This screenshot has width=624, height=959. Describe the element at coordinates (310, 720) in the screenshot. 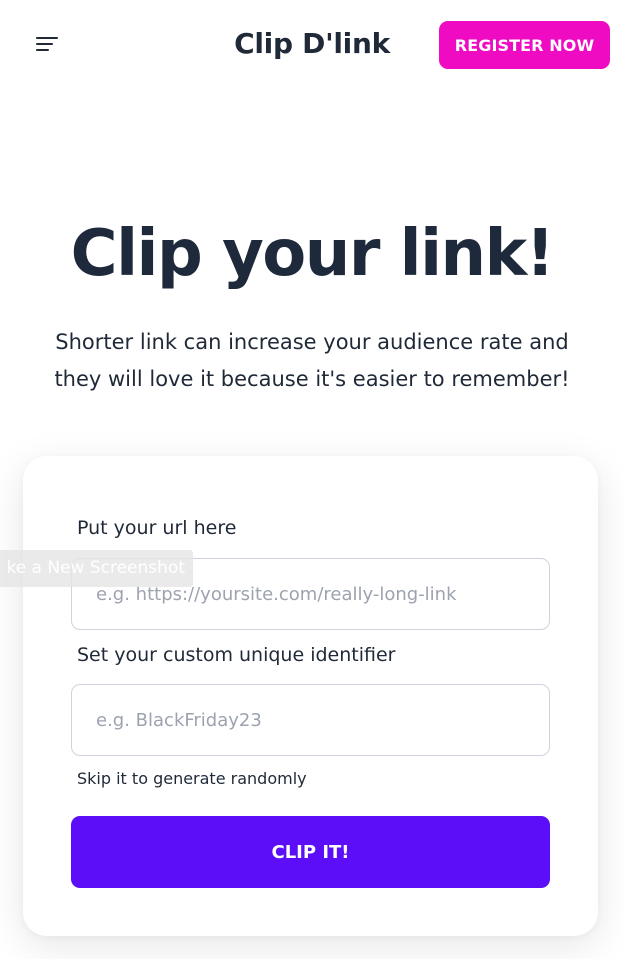

I see `custom-identifier-input` at that location.